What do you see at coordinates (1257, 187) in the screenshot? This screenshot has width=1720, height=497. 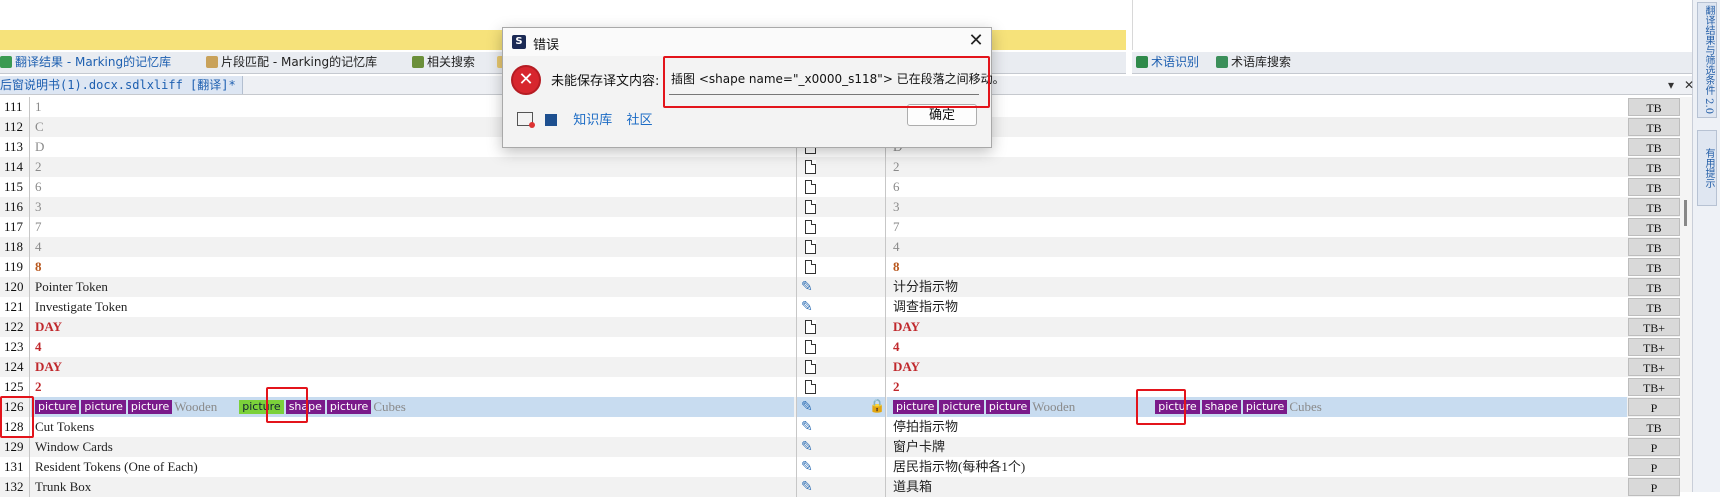 I see `target-cell: 6` at bounding box center [1257, 187].